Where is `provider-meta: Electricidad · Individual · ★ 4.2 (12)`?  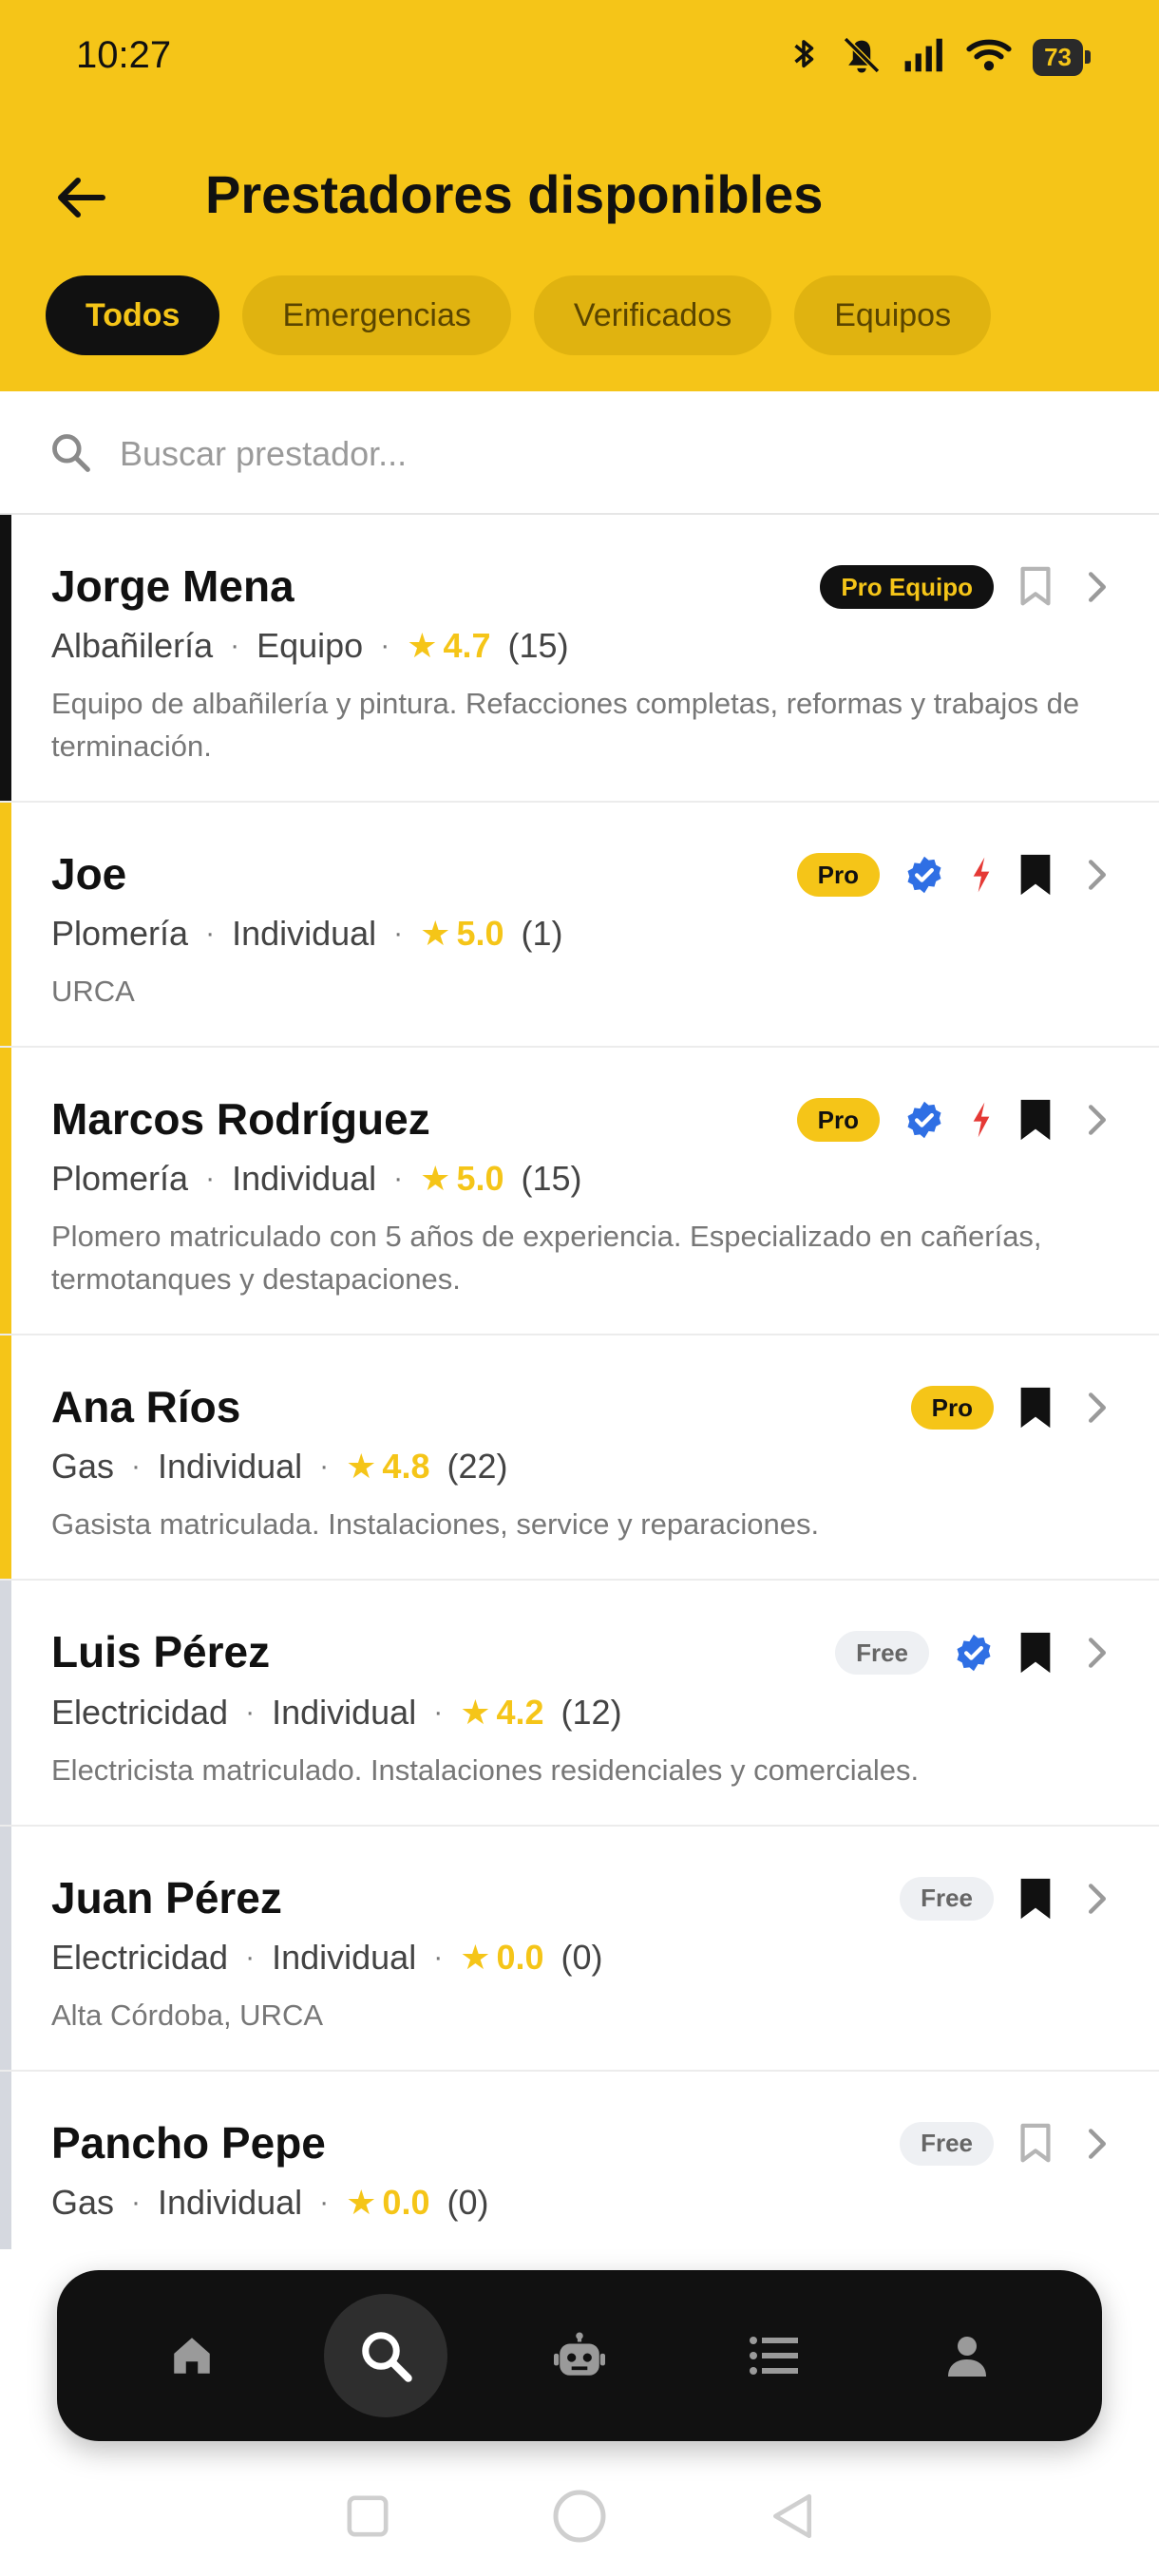
provider-meta: Electricidad · Individual · ★ 4.2 (12) is located at coordinates (579, 1713).